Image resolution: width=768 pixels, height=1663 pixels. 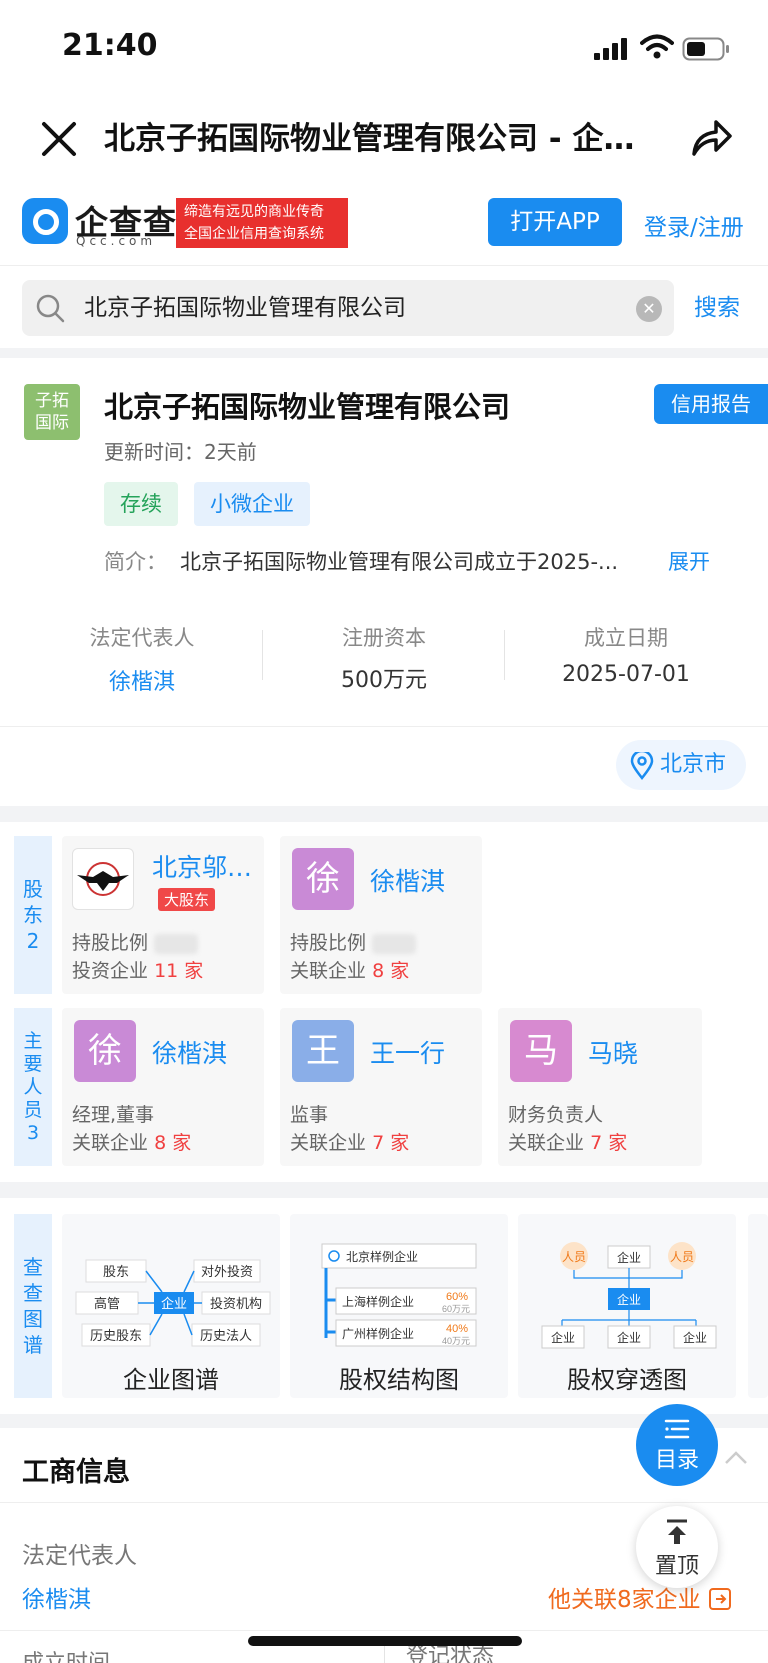 What do you see at coordinates (378, 1333) in the screenshot?
I see `graph-node: 广州样例企业` at bounding box center [378, 1333].